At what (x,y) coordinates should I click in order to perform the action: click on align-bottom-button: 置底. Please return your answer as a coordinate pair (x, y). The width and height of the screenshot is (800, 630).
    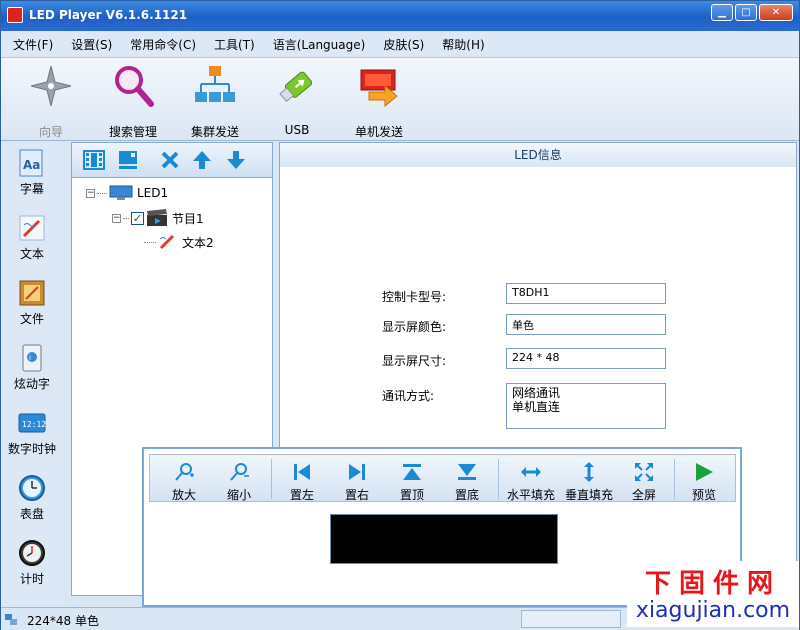
    Looking at the image, I should click on (467, 479).